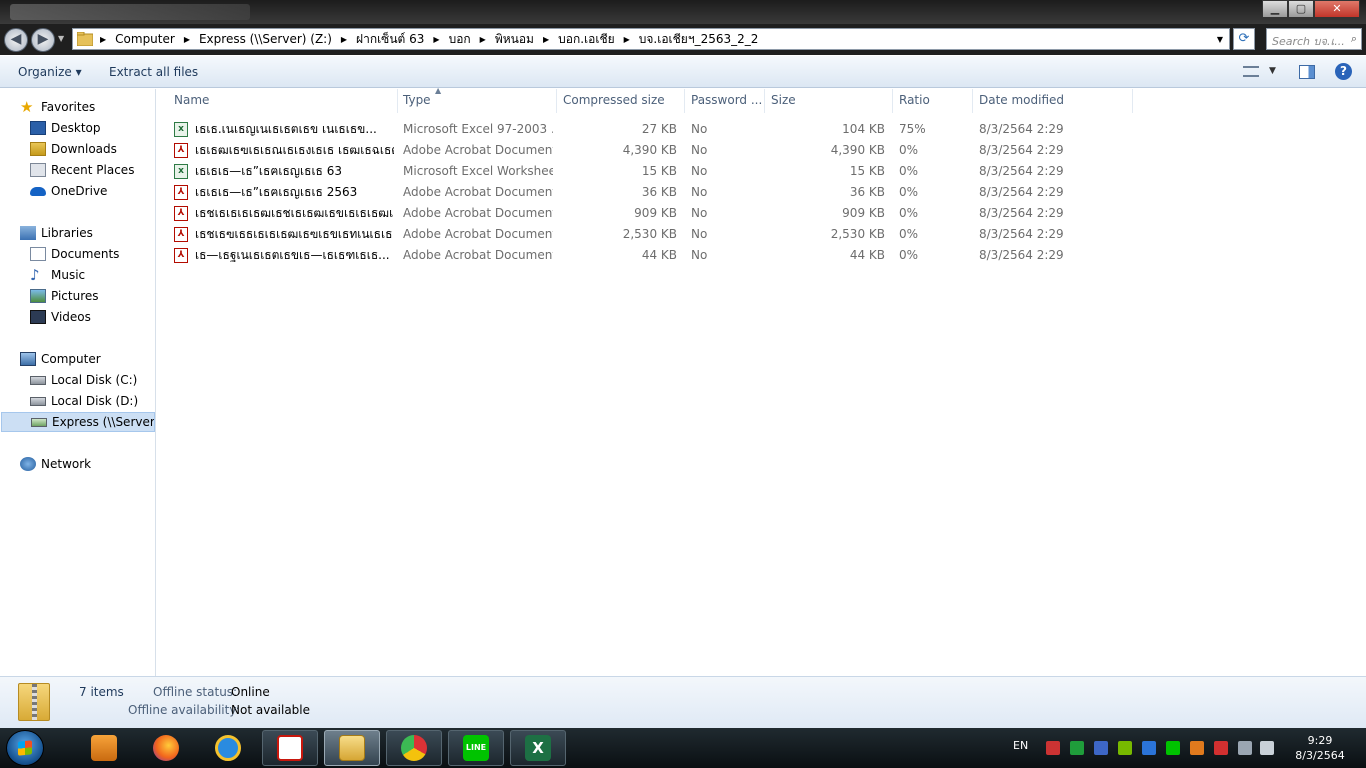  I want to click on taskbar-media-player, so click(104, 748).